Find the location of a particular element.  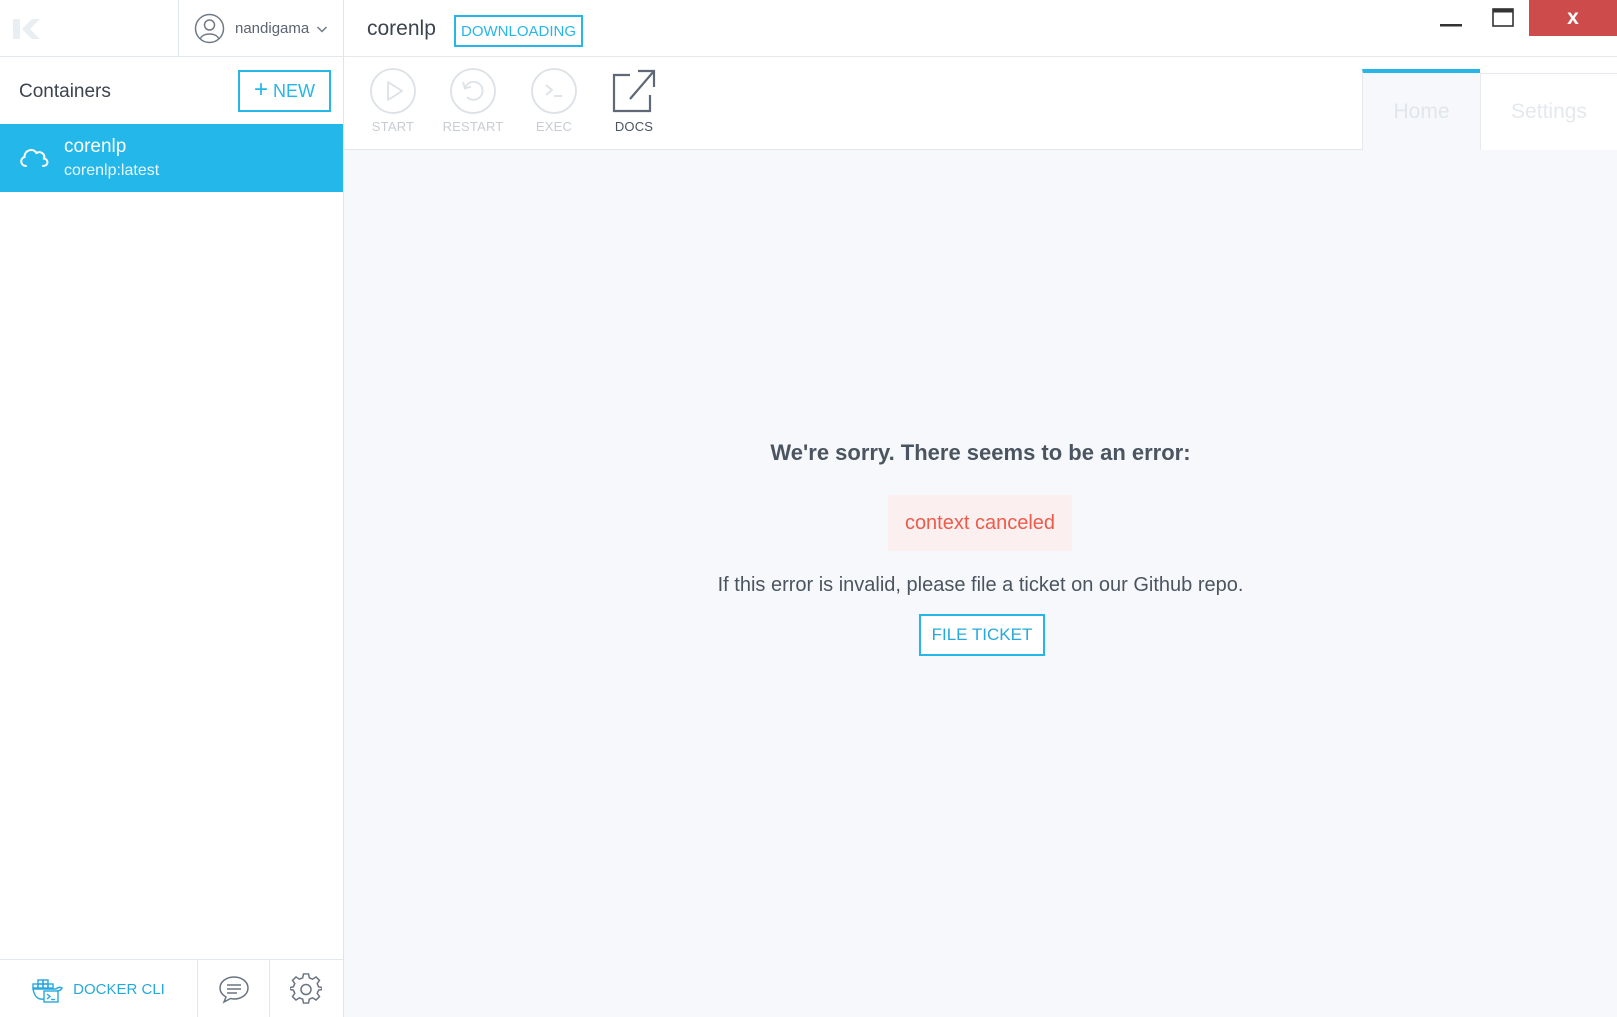

chat-bubble-icon is located at coordinates (233, 990).